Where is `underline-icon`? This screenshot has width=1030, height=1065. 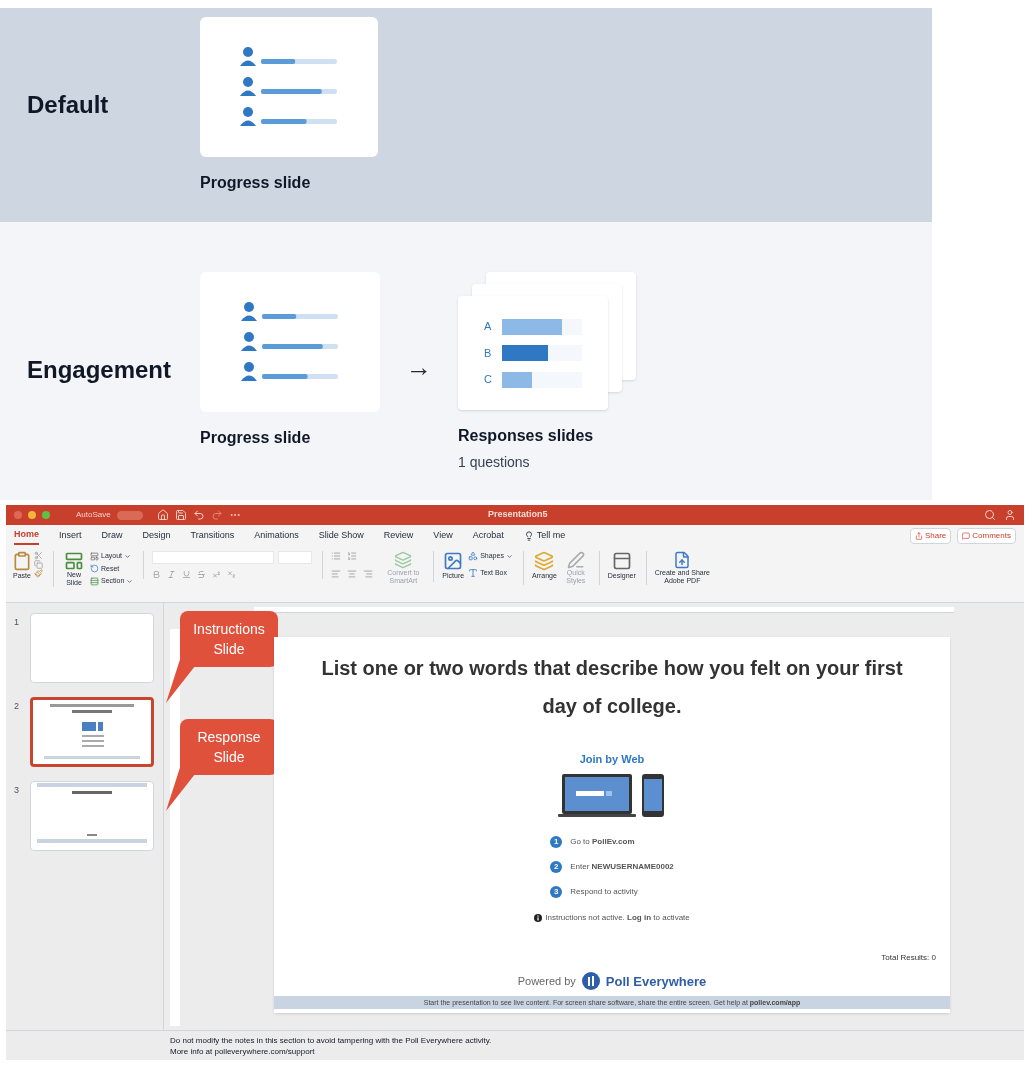
underline-icon is located at coordinates (187, 574).